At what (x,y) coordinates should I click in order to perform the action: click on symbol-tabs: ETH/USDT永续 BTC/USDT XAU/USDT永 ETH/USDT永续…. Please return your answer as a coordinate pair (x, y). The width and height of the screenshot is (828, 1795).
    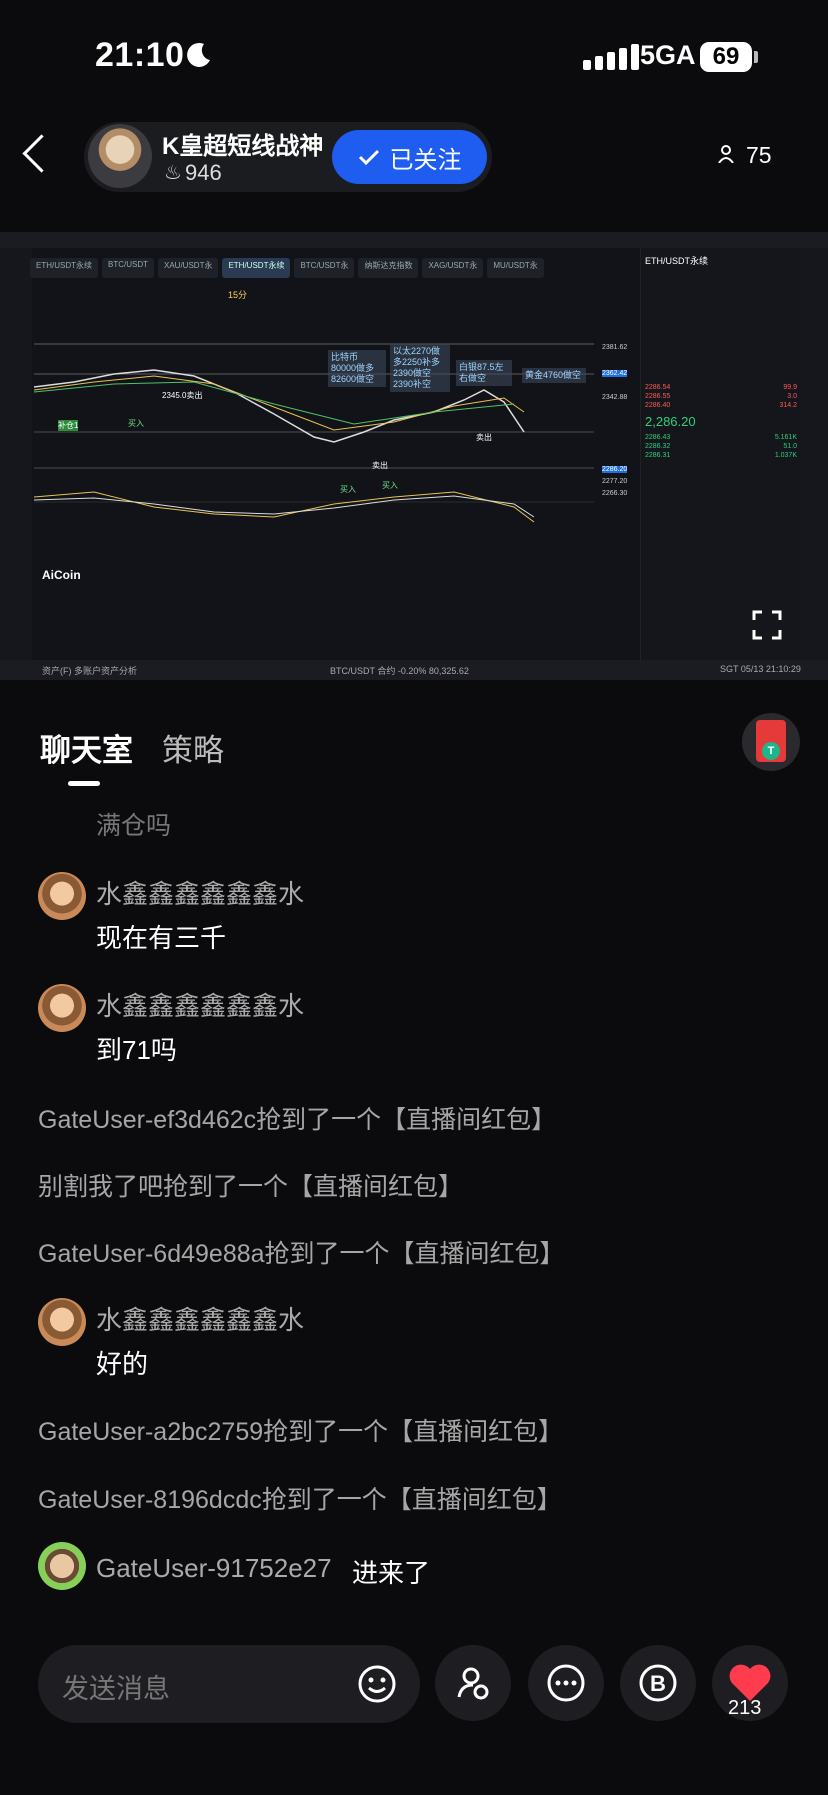
    Looking at the image, I should click on (330, 268).